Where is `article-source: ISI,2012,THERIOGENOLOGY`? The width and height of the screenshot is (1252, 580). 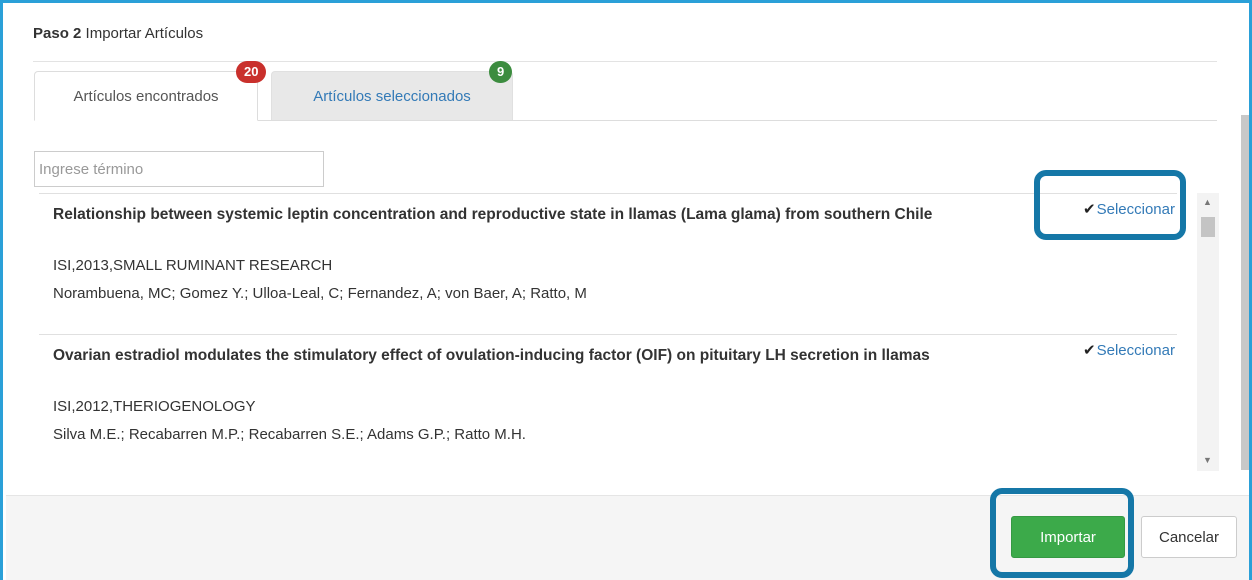
article-source: ISI,2012,THERIOGENOLOGY is located at coordinates (154, 406).